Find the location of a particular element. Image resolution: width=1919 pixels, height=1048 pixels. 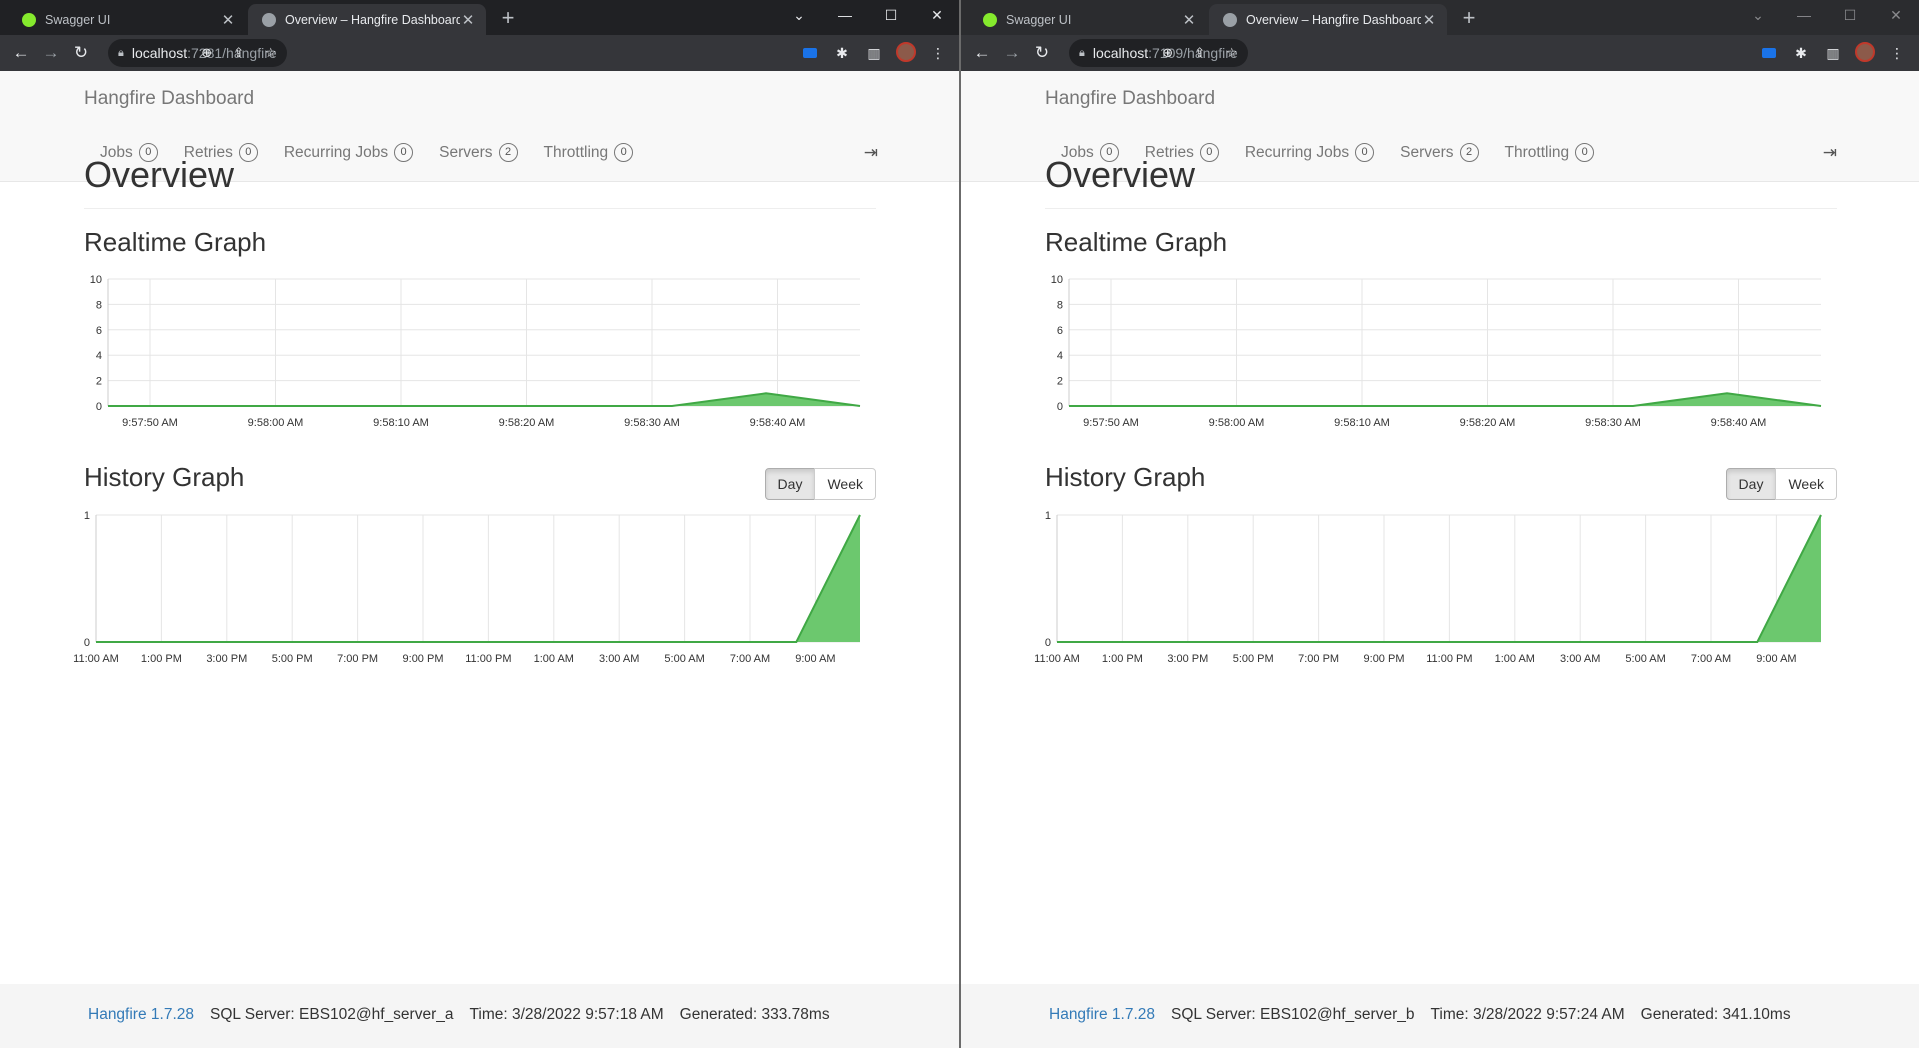

y-tick-label: 0 is located at coordinates (99, 407).